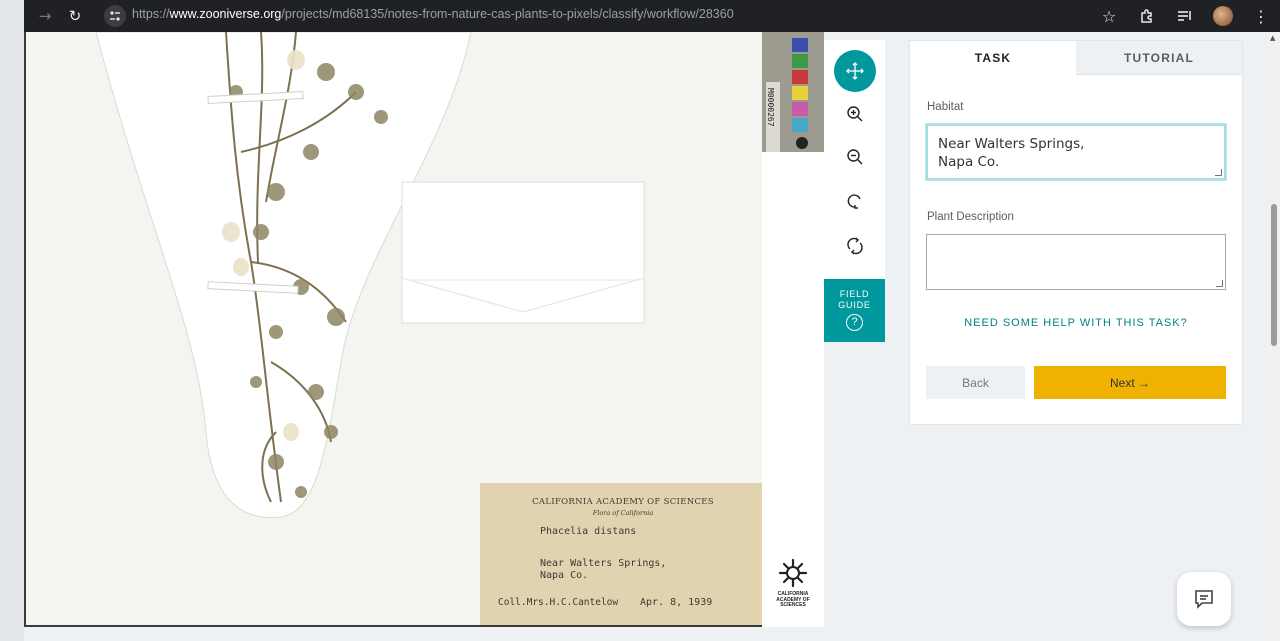  Describe the element at coordinates (225, 14) in the screenshot. I see `url-domain: www.zooniverse.org` at that location.